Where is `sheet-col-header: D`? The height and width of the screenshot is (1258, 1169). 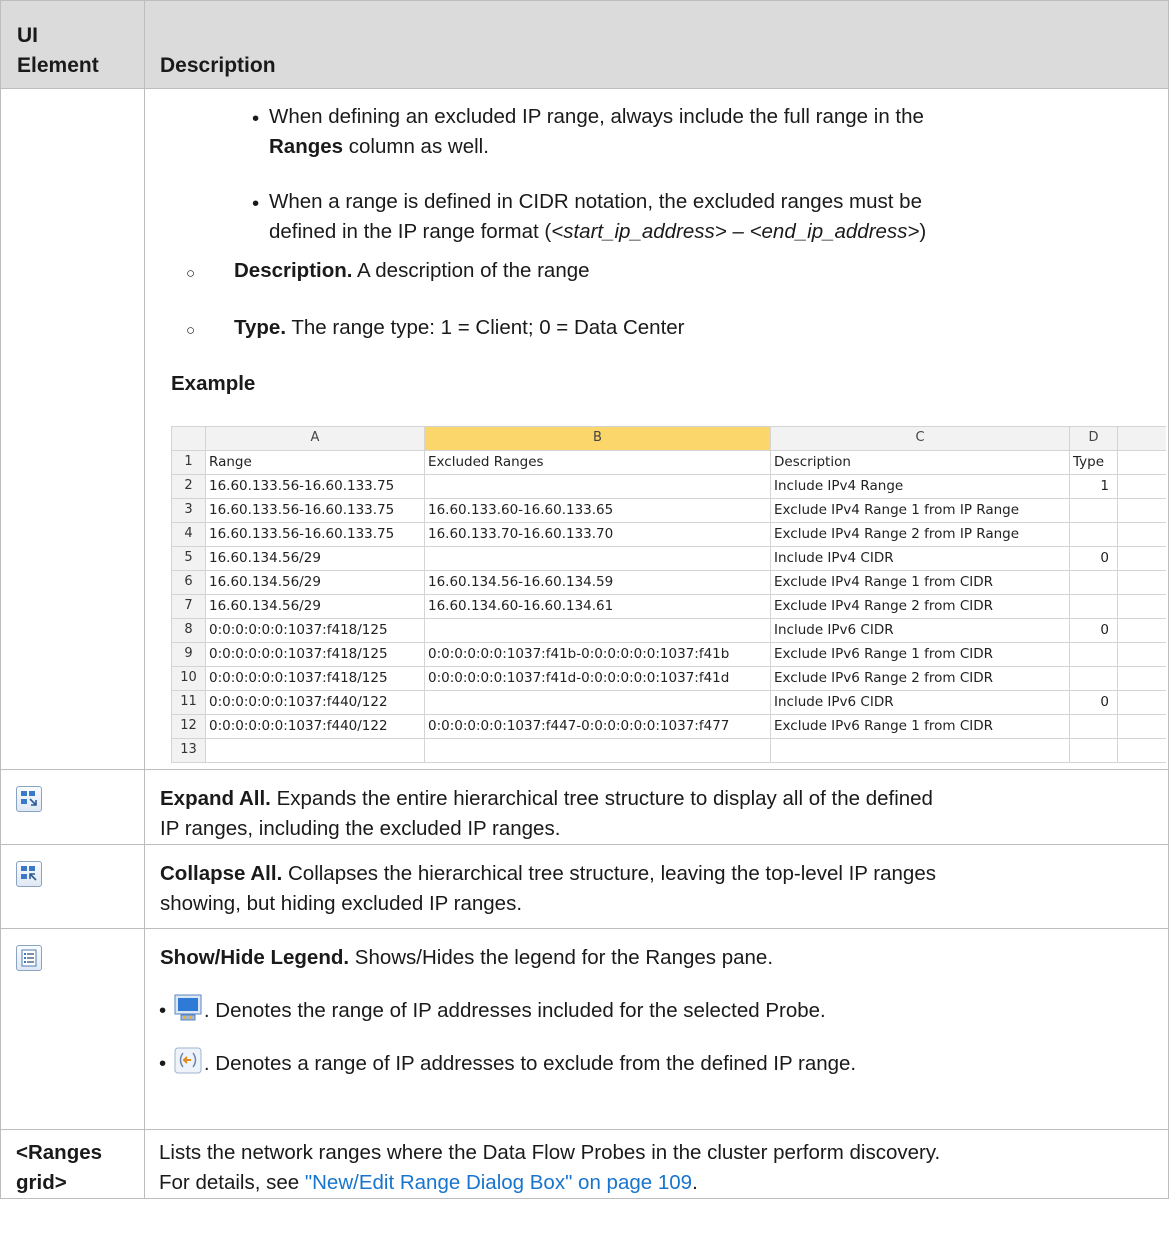 sheet-col-header: D is located at coordinates (1093, 438).